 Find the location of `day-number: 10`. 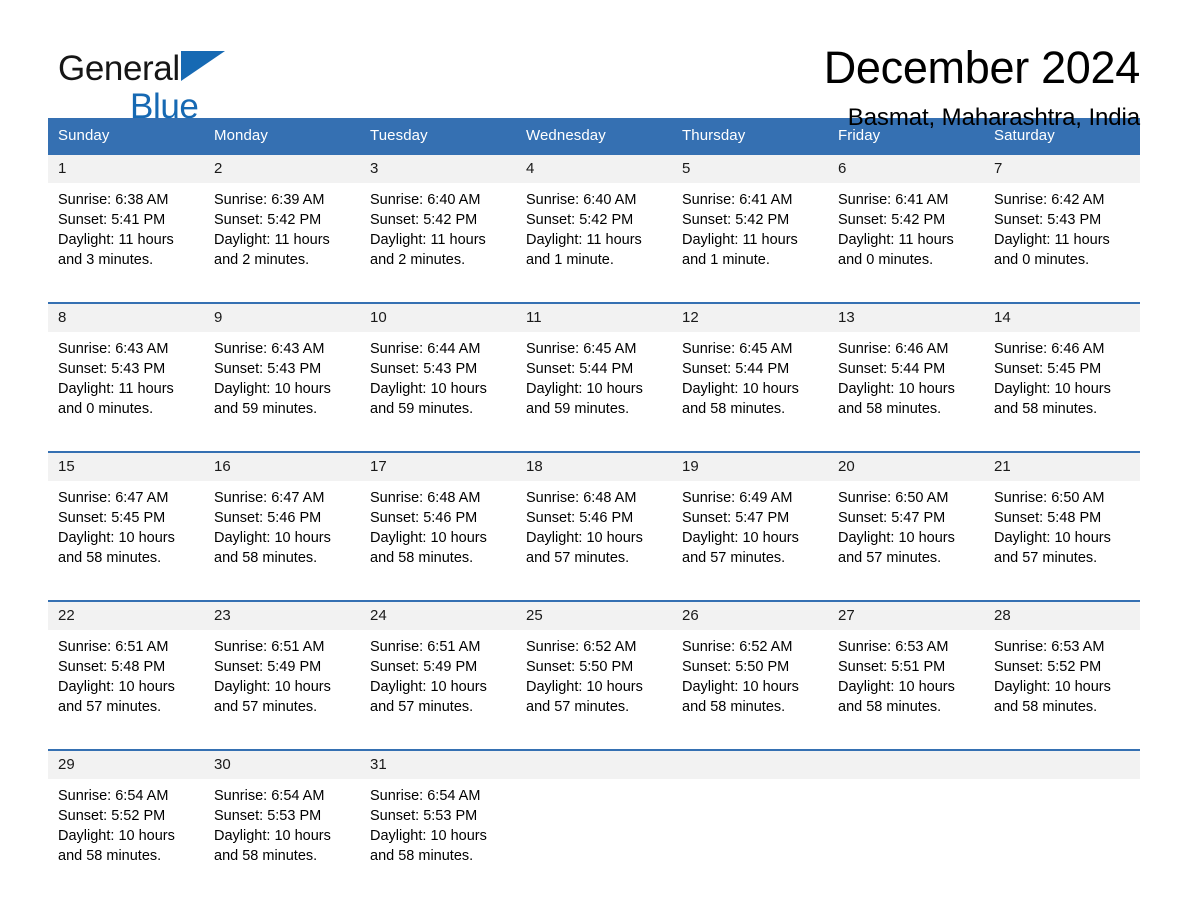

day-number: 10 is located at coordinates (438, 317).